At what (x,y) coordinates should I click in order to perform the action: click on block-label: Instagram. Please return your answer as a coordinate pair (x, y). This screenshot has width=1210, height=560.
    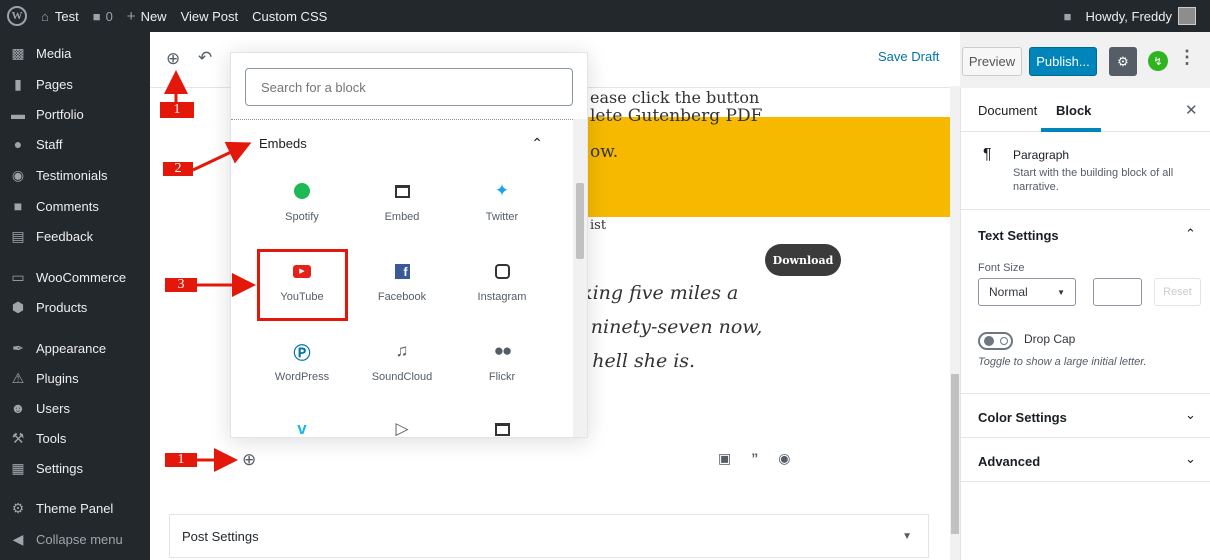
    Looking at the image, I should click on (502, 297).